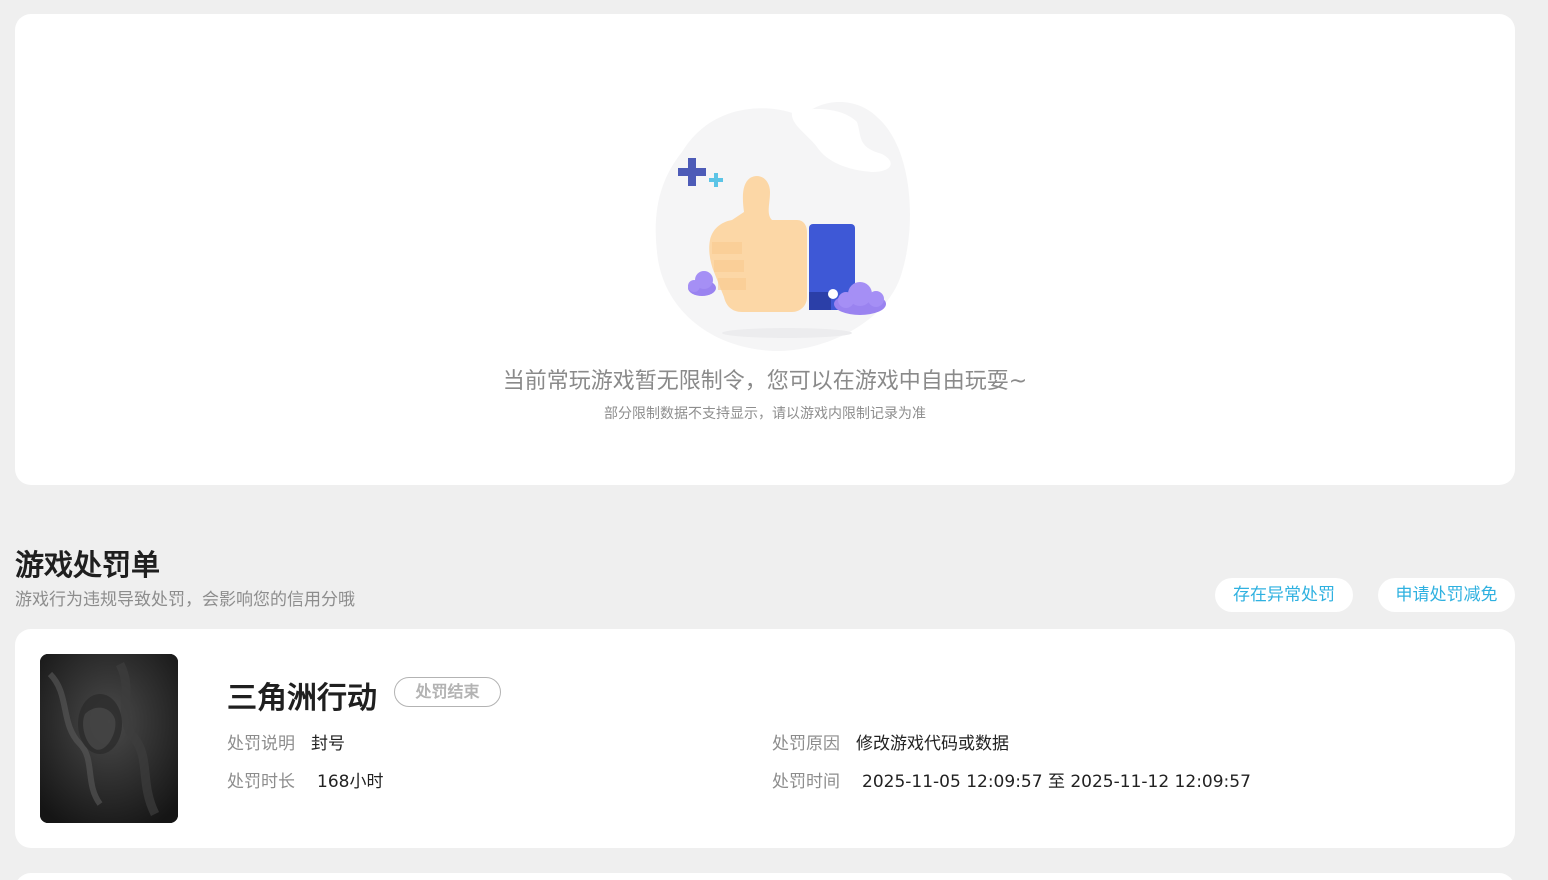 This screenshot has width=1548, height=880. What do you see at coordinates (765, 876) in the screenshot?
I see `next-penalty-card` at bounding box center [765, 876].